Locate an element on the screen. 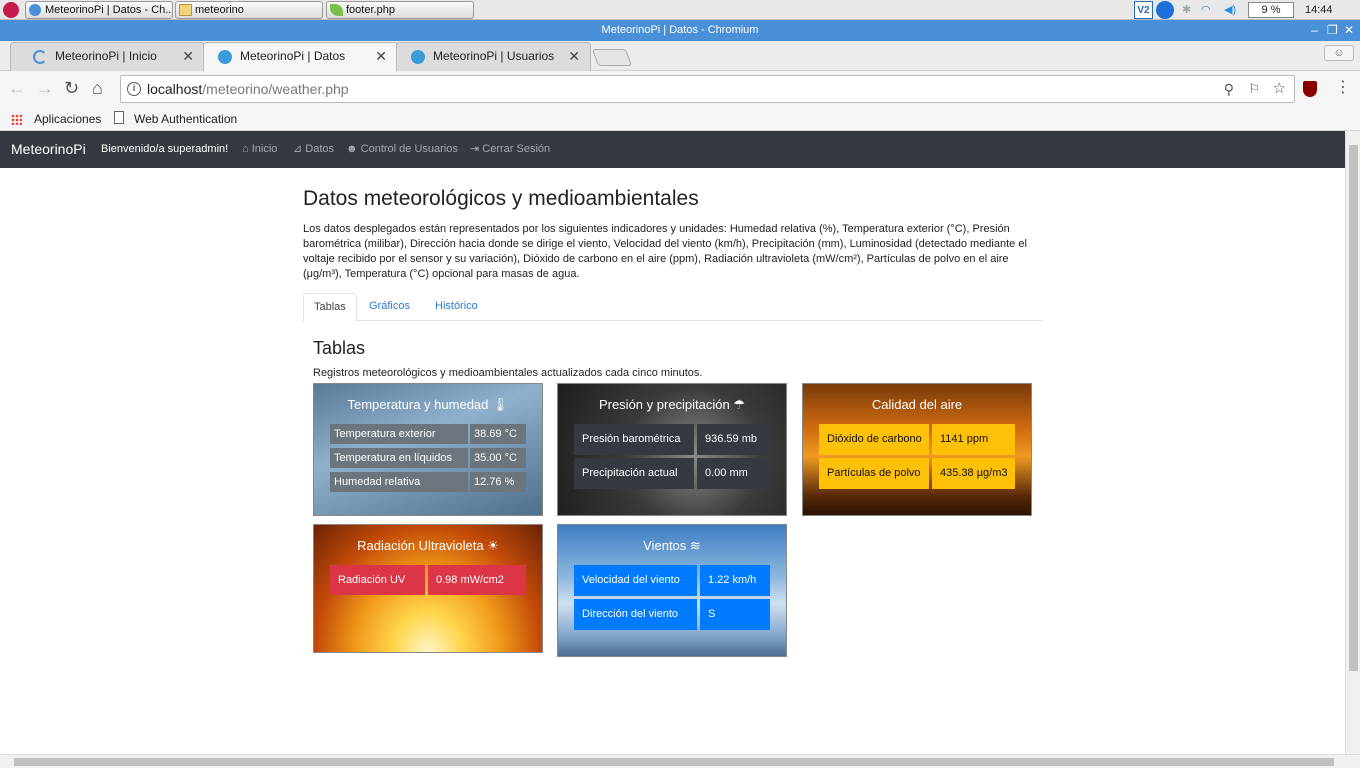 This screenshot has width=1360, height=768. value-particulas-polvo: 435.38 µg/m3 is located at coordinates (973, 473).